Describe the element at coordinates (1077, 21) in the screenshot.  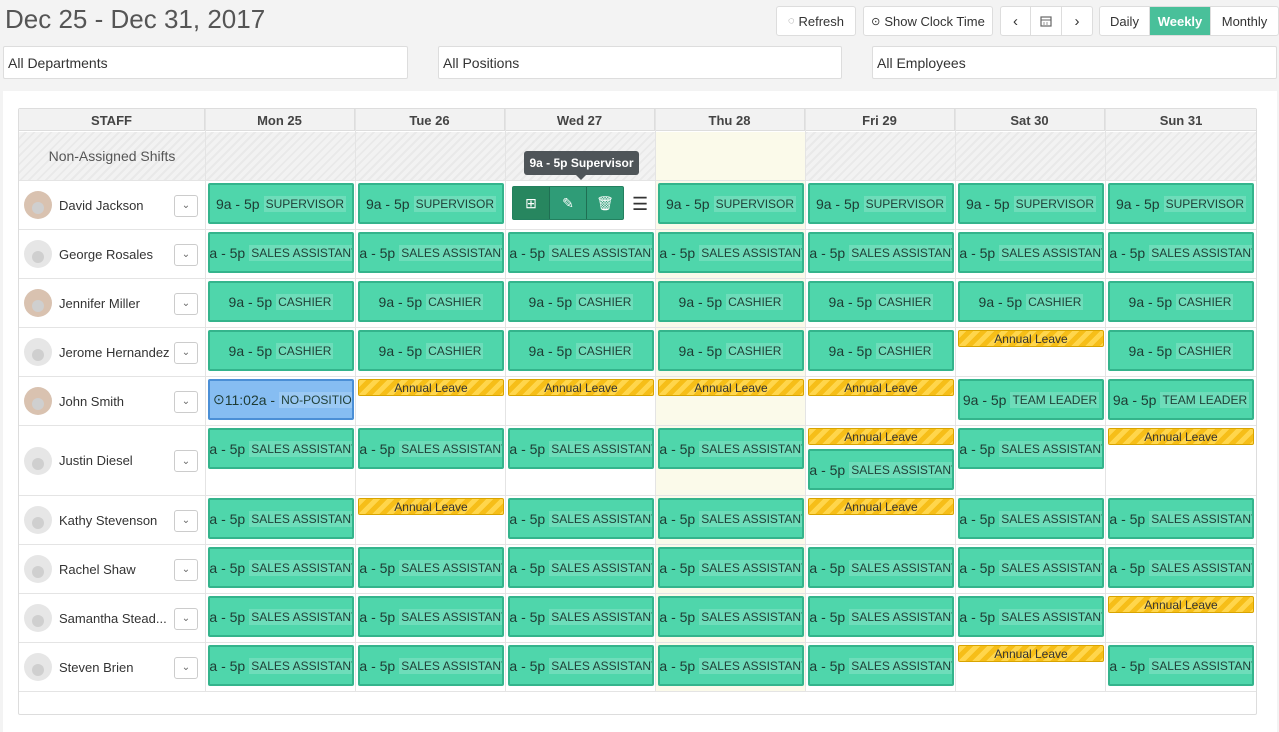
I see `next-week-button: ›` at that location.